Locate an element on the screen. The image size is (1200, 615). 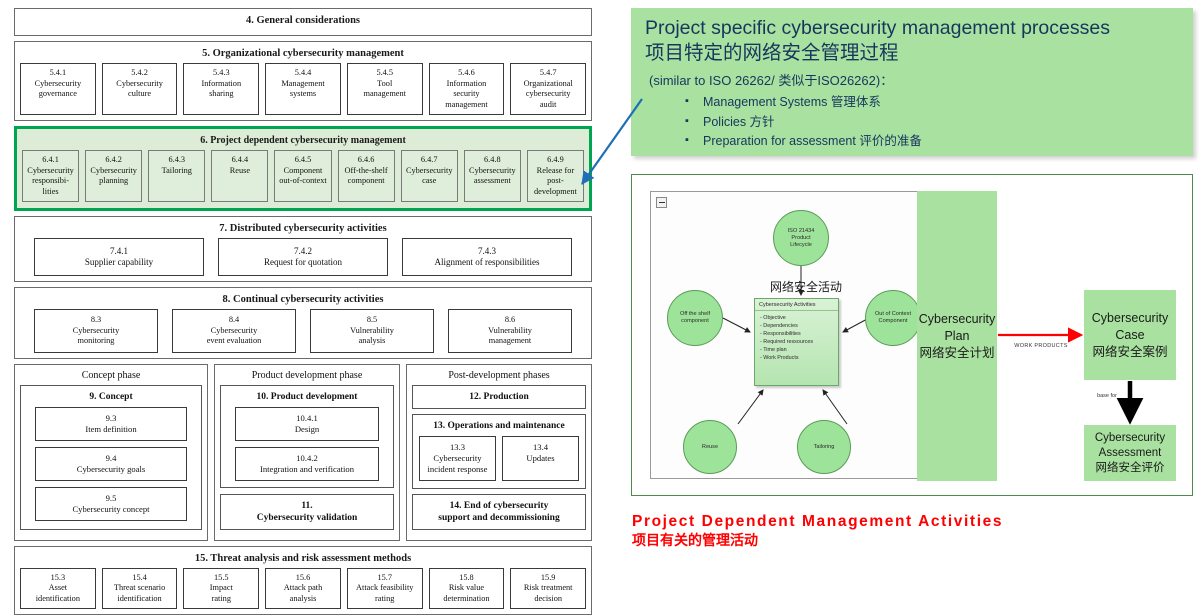
clause-number: 10.4.2 is located at coordinates (306, 458).